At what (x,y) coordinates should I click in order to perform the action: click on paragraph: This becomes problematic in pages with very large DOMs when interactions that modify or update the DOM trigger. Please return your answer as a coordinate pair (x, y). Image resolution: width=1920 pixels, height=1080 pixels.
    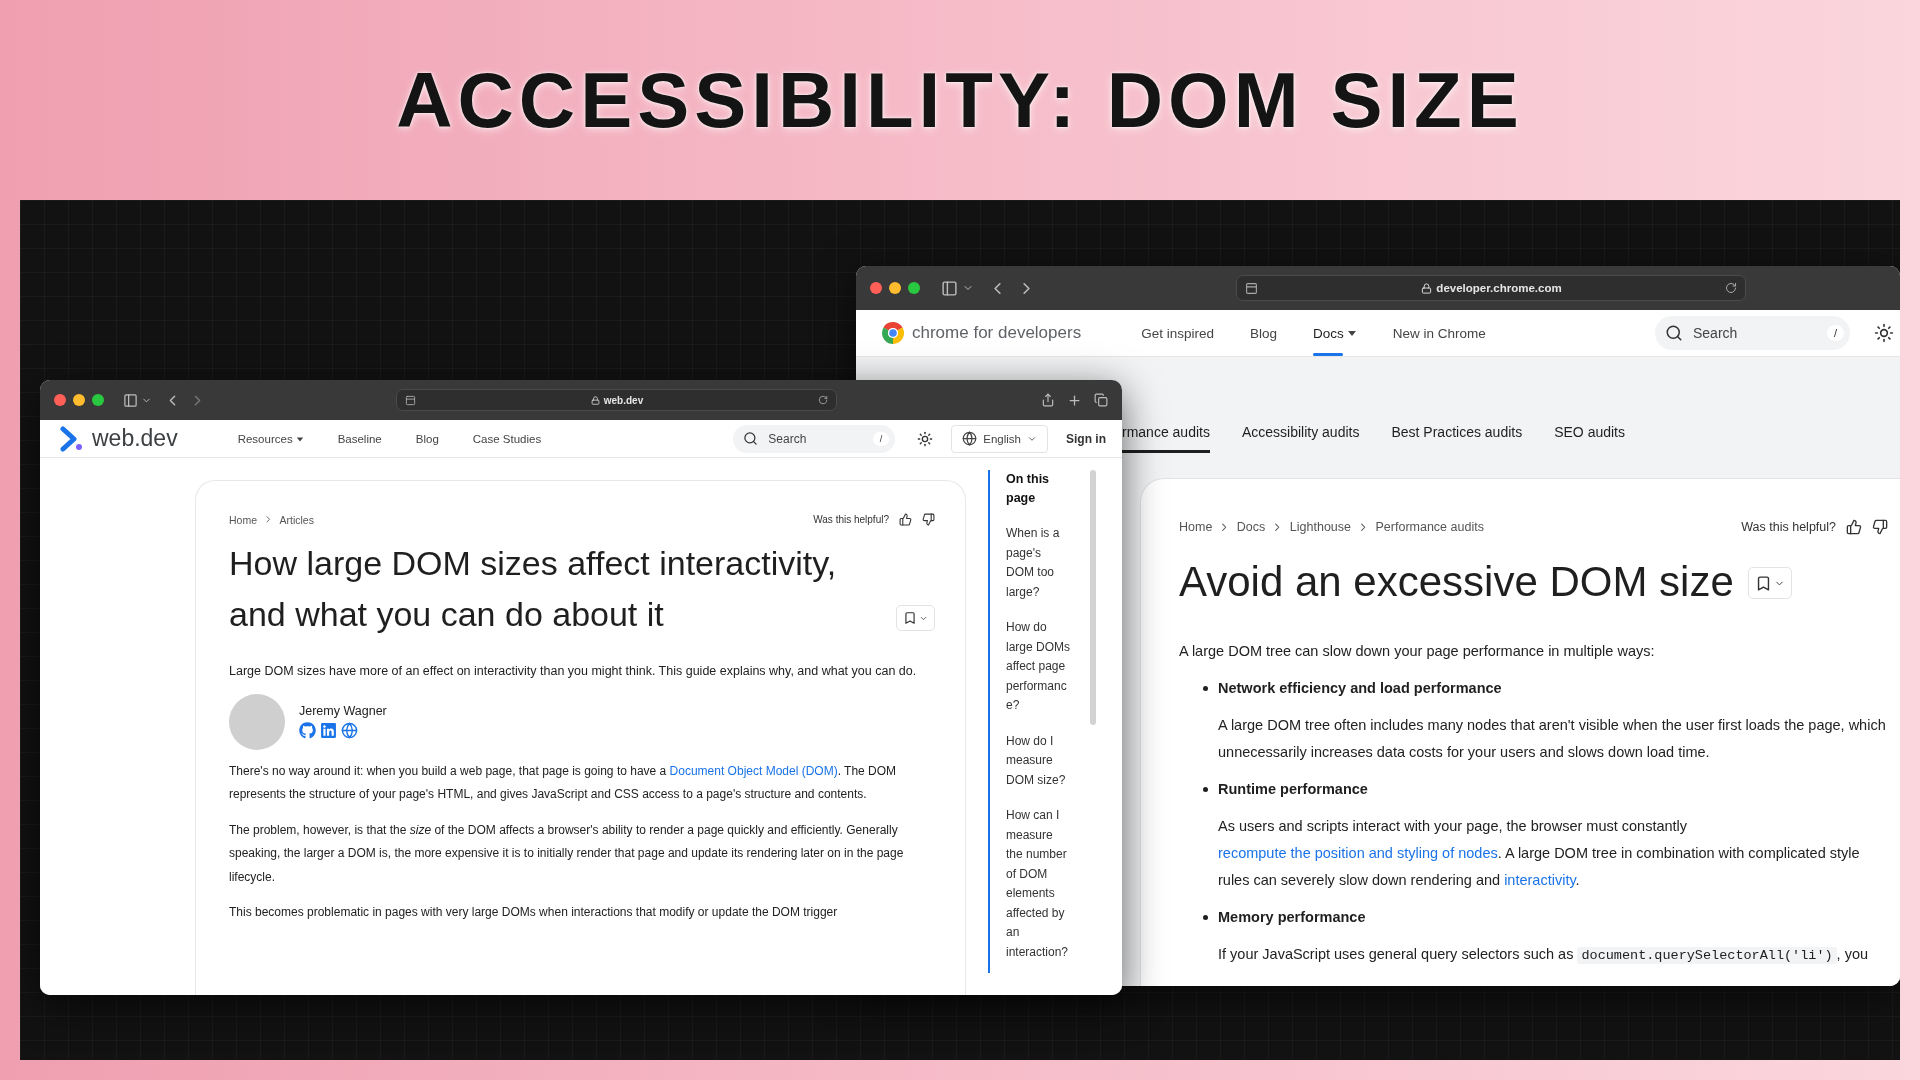
    Looking at the image, I should click on (534, 912).